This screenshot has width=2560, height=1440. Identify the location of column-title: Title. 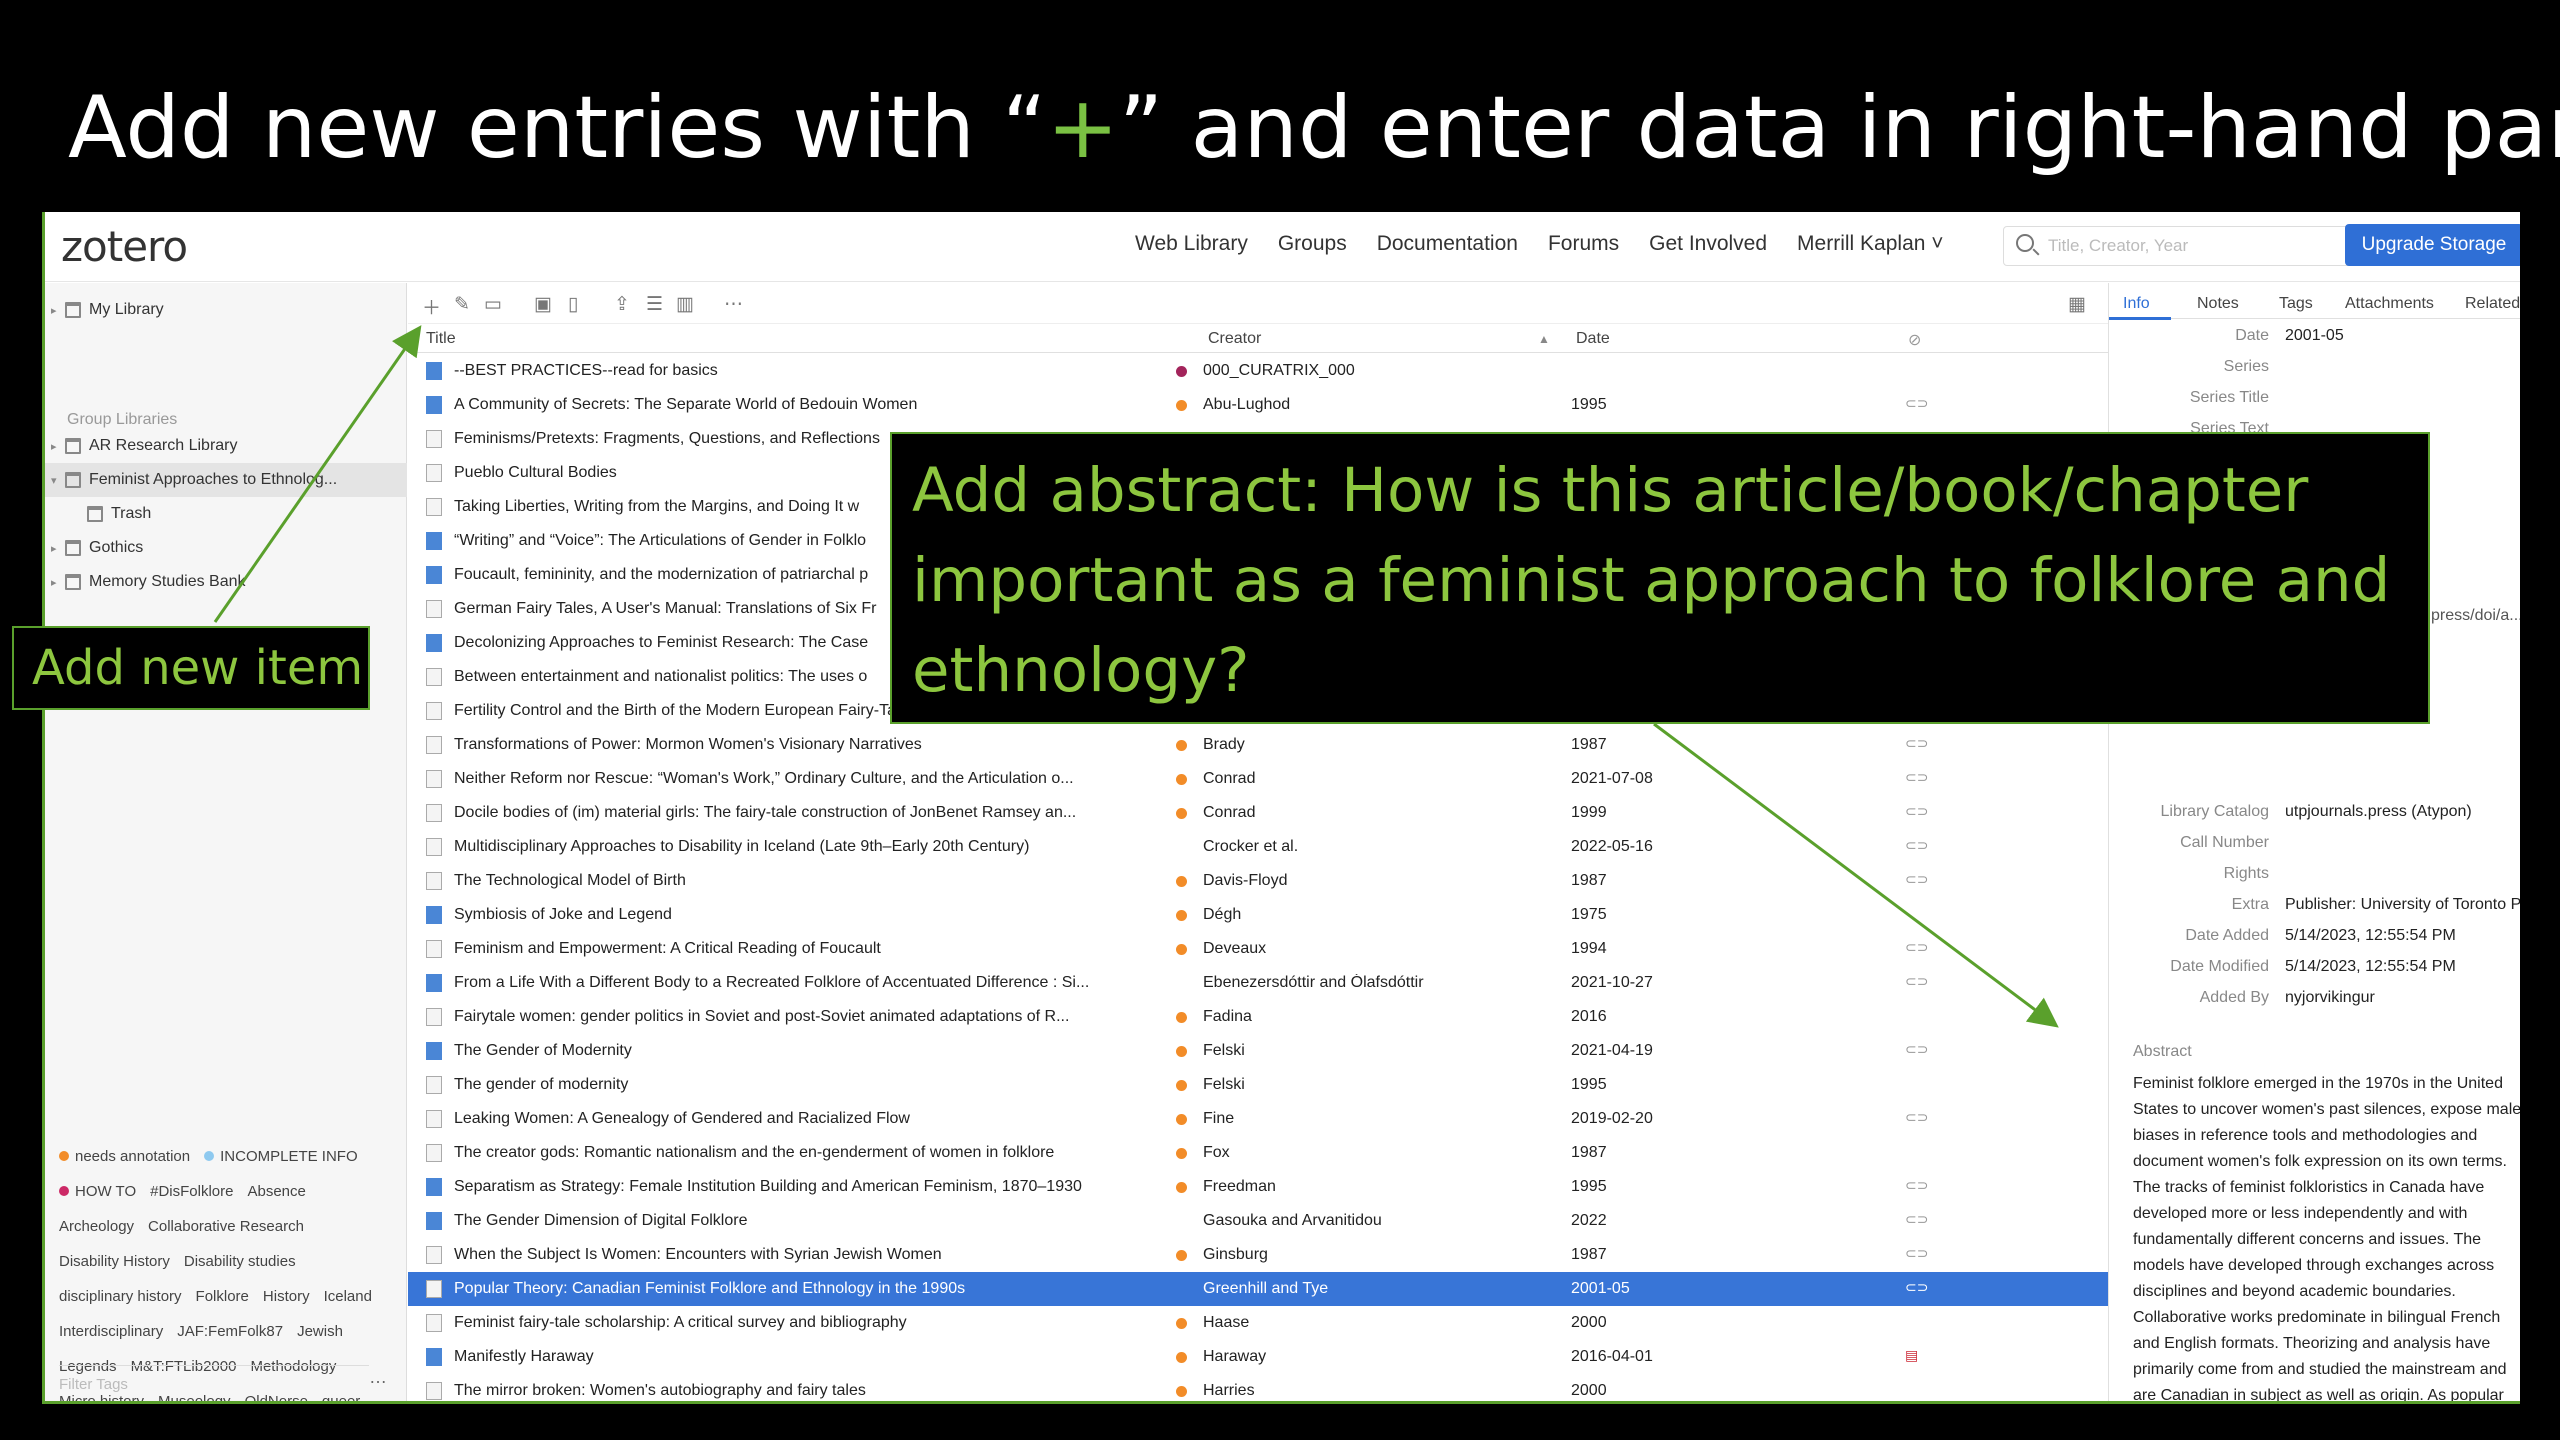
(441, 339).